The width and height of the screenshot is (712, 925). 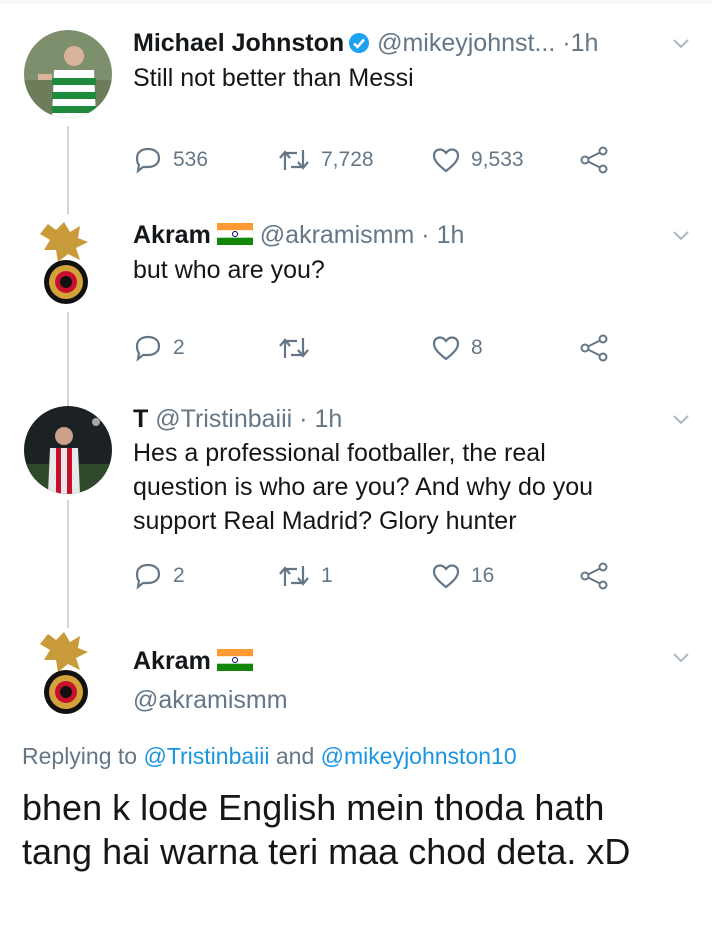 What do you see at coordinates (383, 160) in the screenshot?
I see `tweet-actions: 536 7,728 9,533` at bounding box center [383, 160].